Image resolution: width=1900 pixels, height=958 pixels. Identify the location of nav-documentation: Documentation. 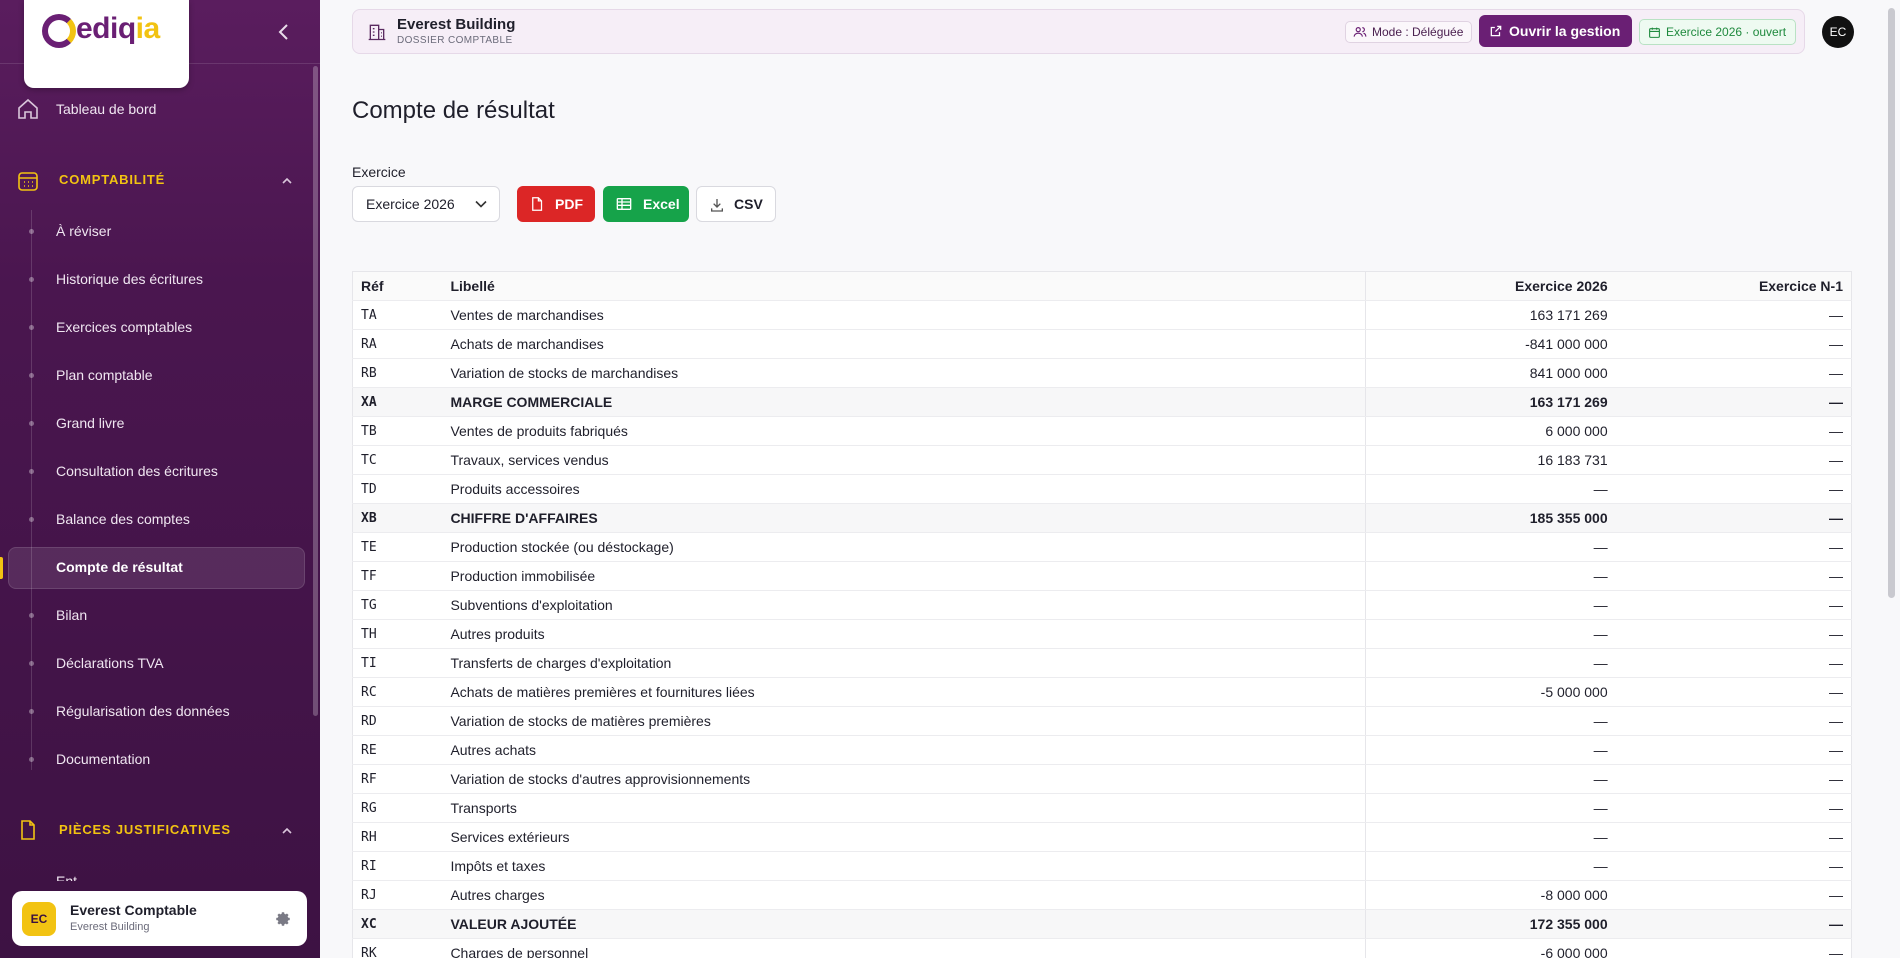
(103, 759).